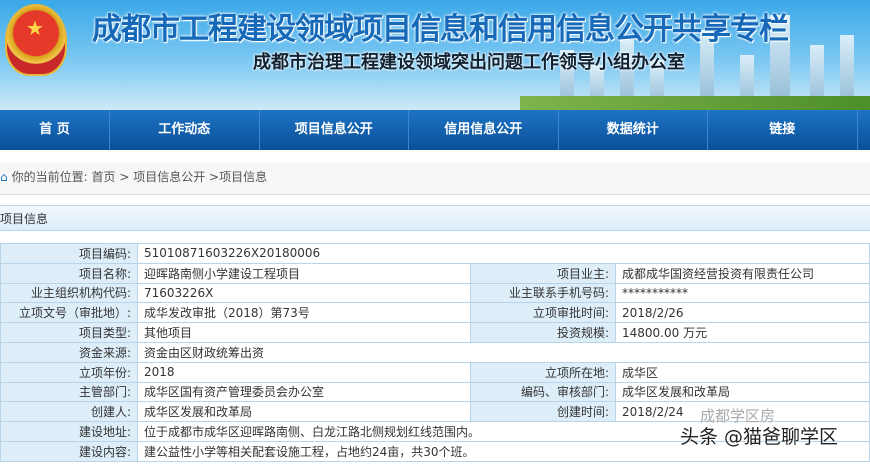 The height and width of the screenshot is (465, 870). Describe the element at coordinates (104, 177) in the screenshot. I see `breadcrumb-home: 首页` at that location.